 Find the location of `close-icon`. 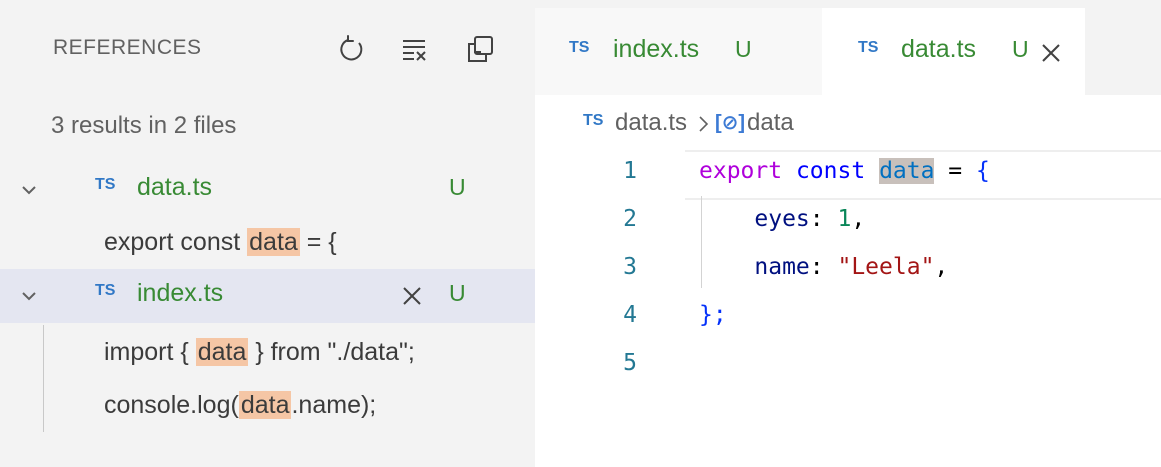

close-icon is located at coordinates (1051, 53).